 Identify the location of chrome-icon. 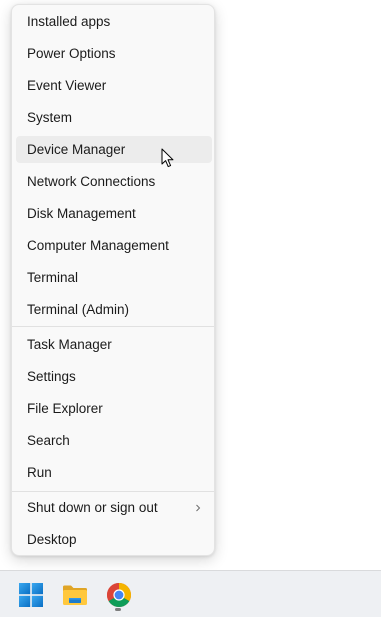
(119, 595).